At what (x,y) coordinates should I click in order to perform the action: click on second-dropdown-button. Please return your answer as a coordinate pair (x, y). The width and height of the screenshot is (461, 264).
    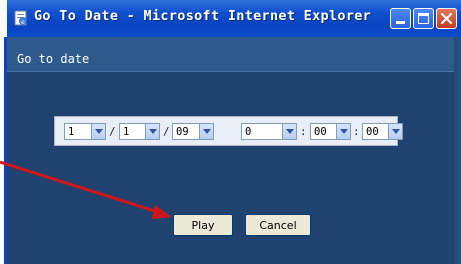
    Looking at the image, I should click on (395, 131).